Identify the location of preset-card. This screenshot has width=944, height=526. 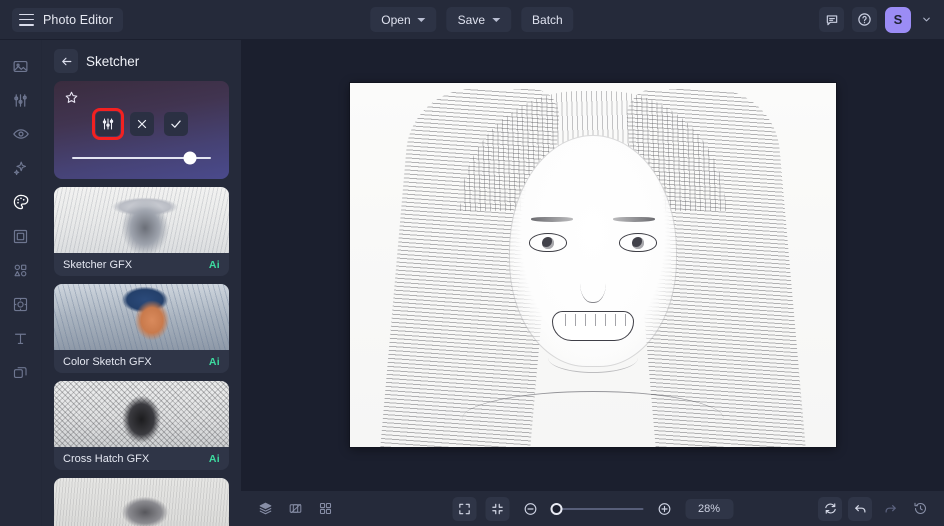
(141, 502).